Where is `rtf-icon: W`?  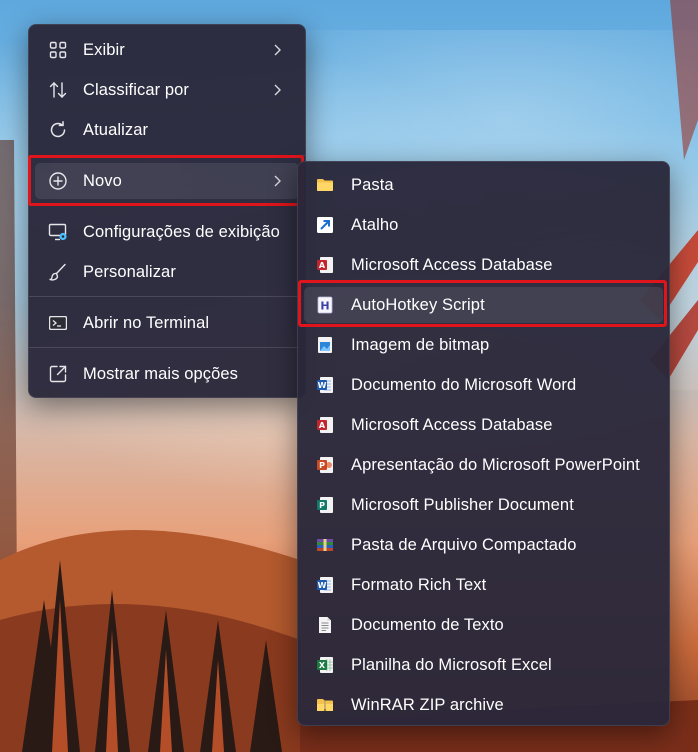 rtf-icon: W is located at coordinates (325, 585).